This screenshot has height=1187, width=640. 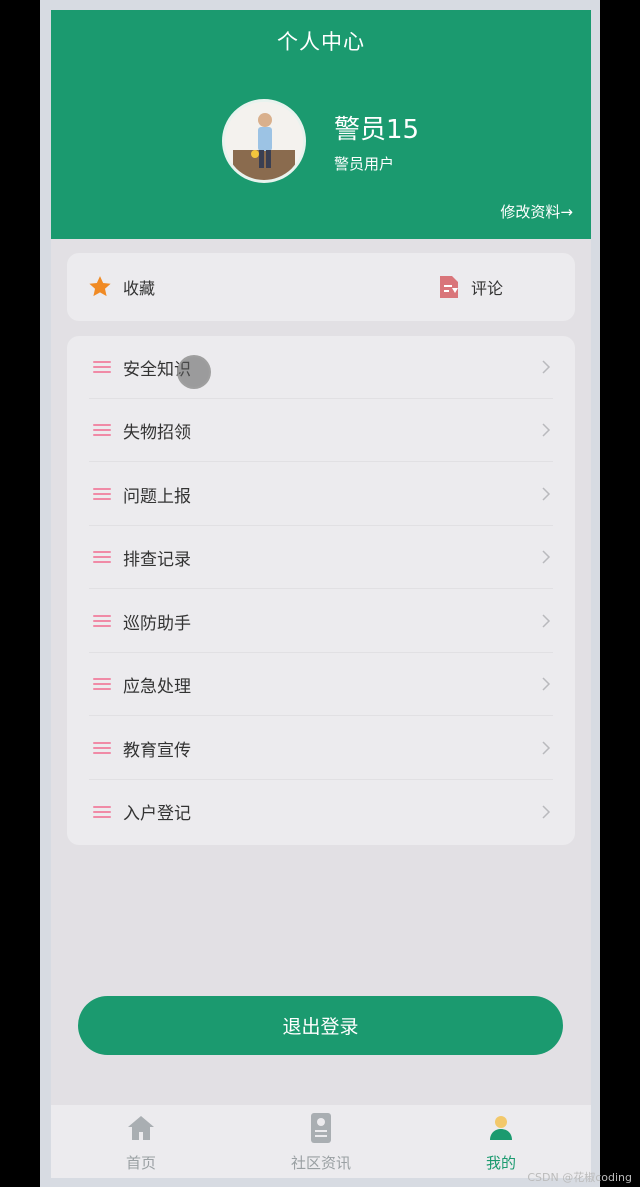 What do you see at coordinates (321, 1128) in the screenshot?
I see `news-icon` at bounding box center [321, 1128].